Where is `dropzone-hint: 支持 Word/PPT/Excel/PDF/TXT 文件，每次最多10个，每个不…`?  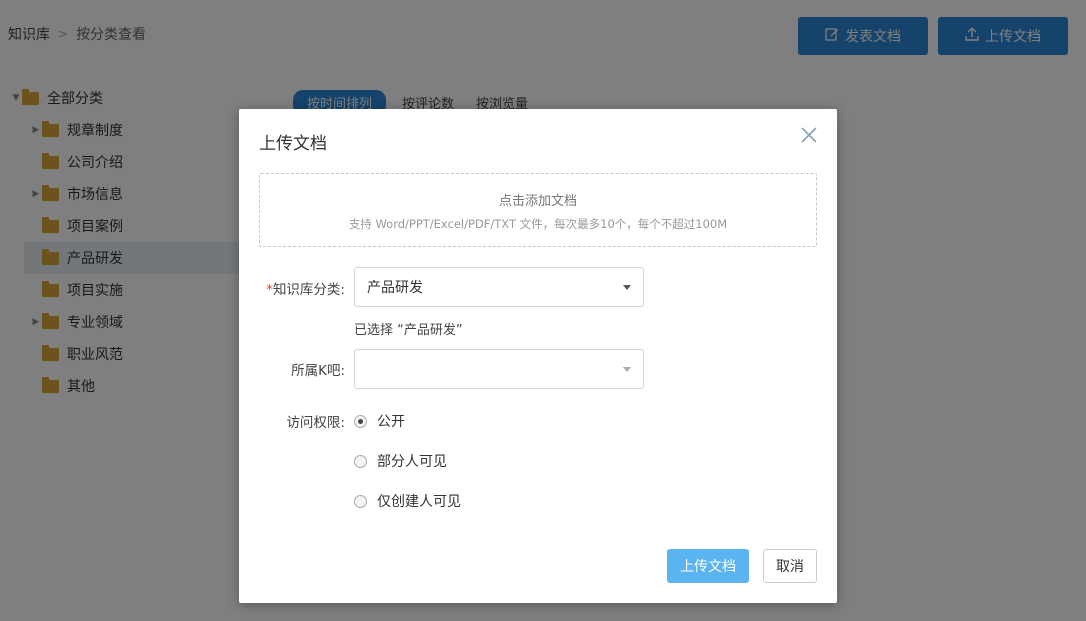
dropzone-hint: 支持 Word/PPT/Excel/PDF/TXT 文件，每次最多10个，每个不… is located at coordinates (538, 224).